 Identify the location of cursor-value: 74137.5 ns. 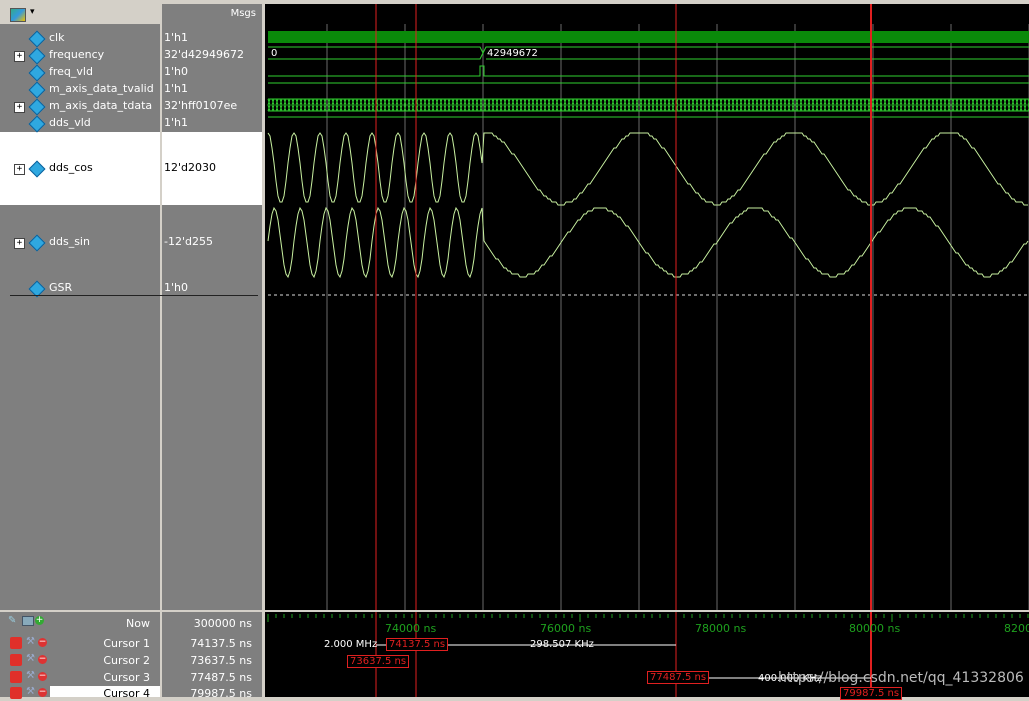
(210, 643).